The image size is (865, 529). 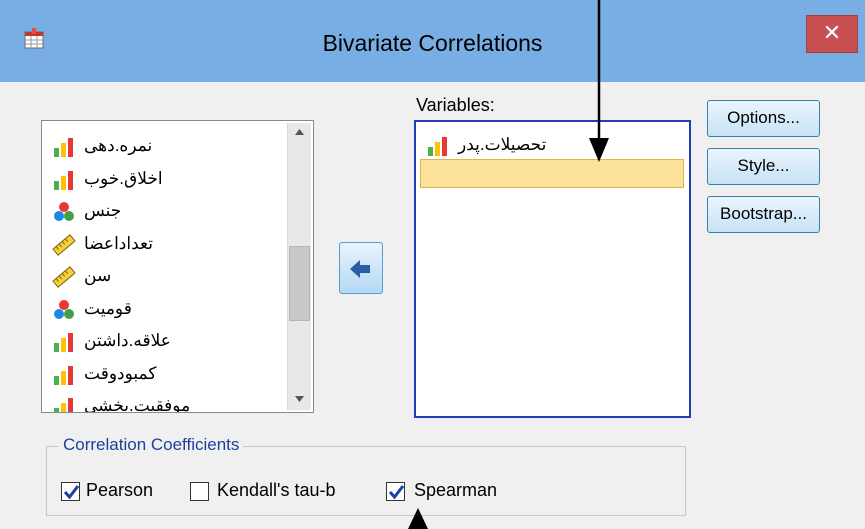 I want to click on arrow-down-icon, so click(x=299, y=399).